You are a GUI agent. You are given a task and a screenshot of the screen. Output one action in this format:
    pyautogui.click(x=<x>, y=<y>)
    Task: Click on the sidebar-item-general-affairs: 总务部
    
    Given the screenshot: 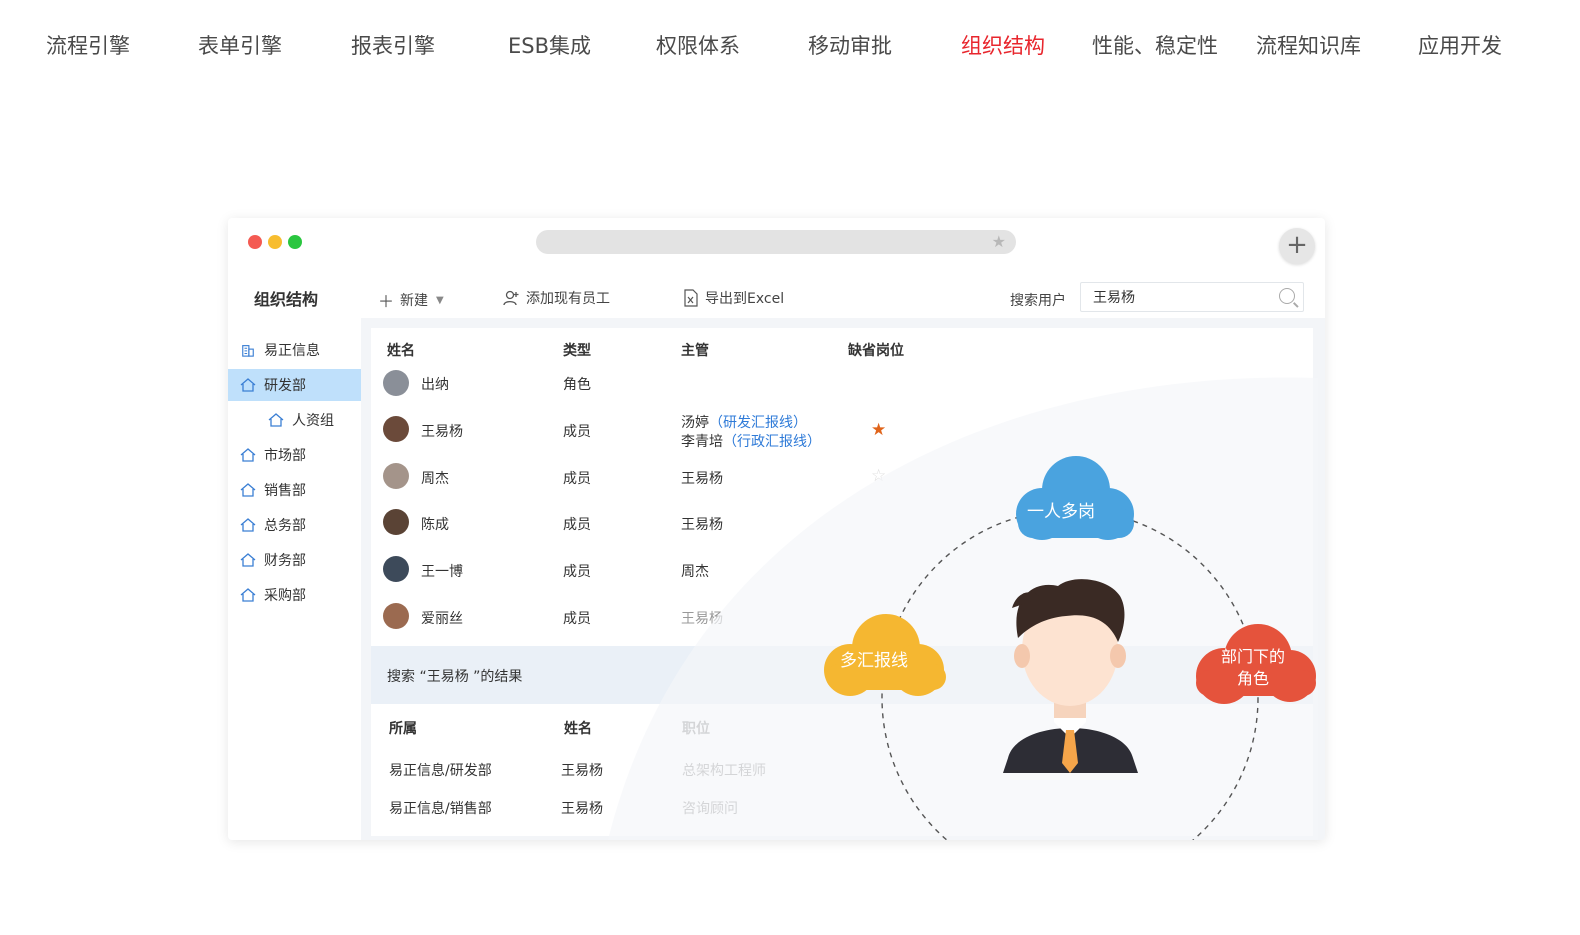 What is the action you would take?
    pyautogui.click(x=294, y=525)
    